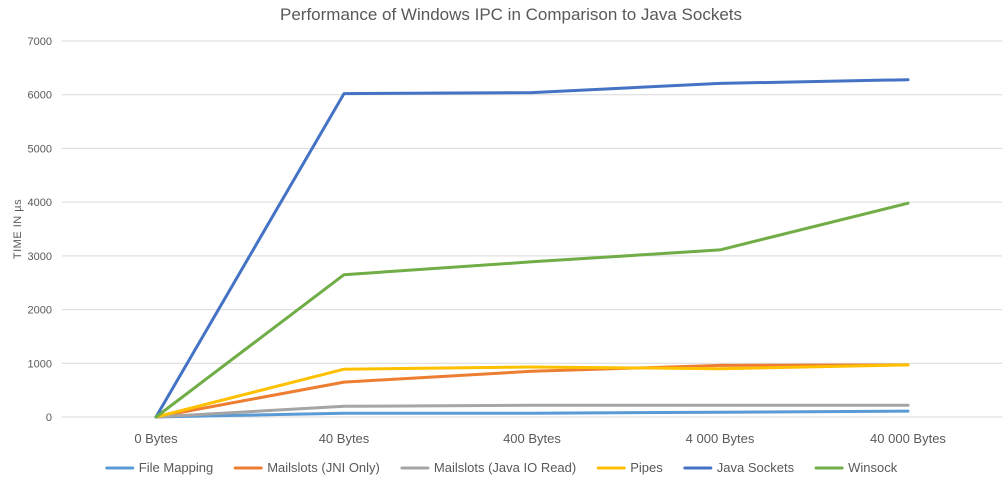 This screenshot has height=486, width=1004. What do you see at coordinates (40, 96) in the screenshot?
I see `y-tick-label: 6000` at bounding box center [40, 96].